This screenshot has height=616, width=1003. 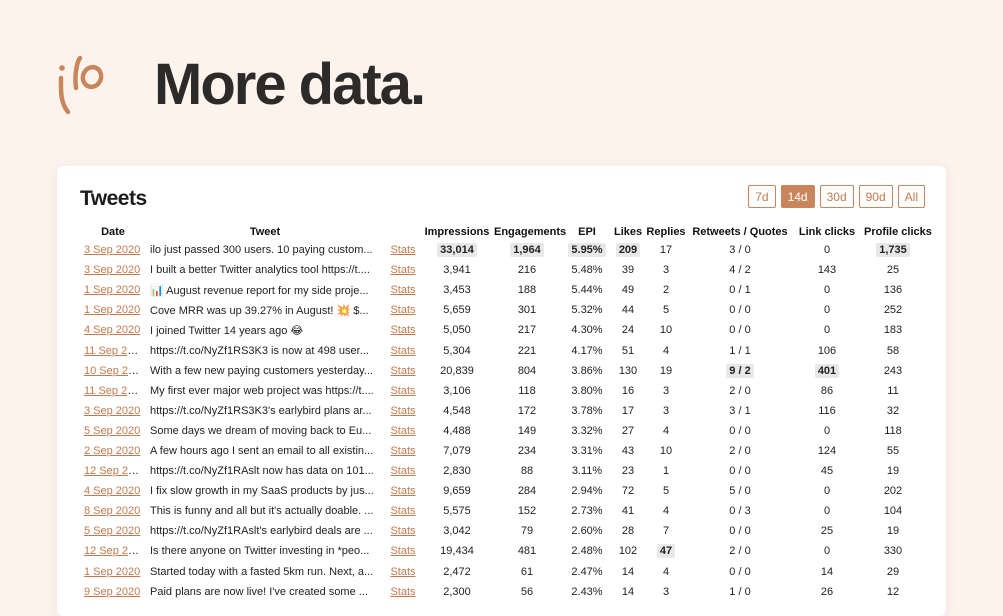 I want to click on cell-impressions: 3,106, so click(x=457, y=390).